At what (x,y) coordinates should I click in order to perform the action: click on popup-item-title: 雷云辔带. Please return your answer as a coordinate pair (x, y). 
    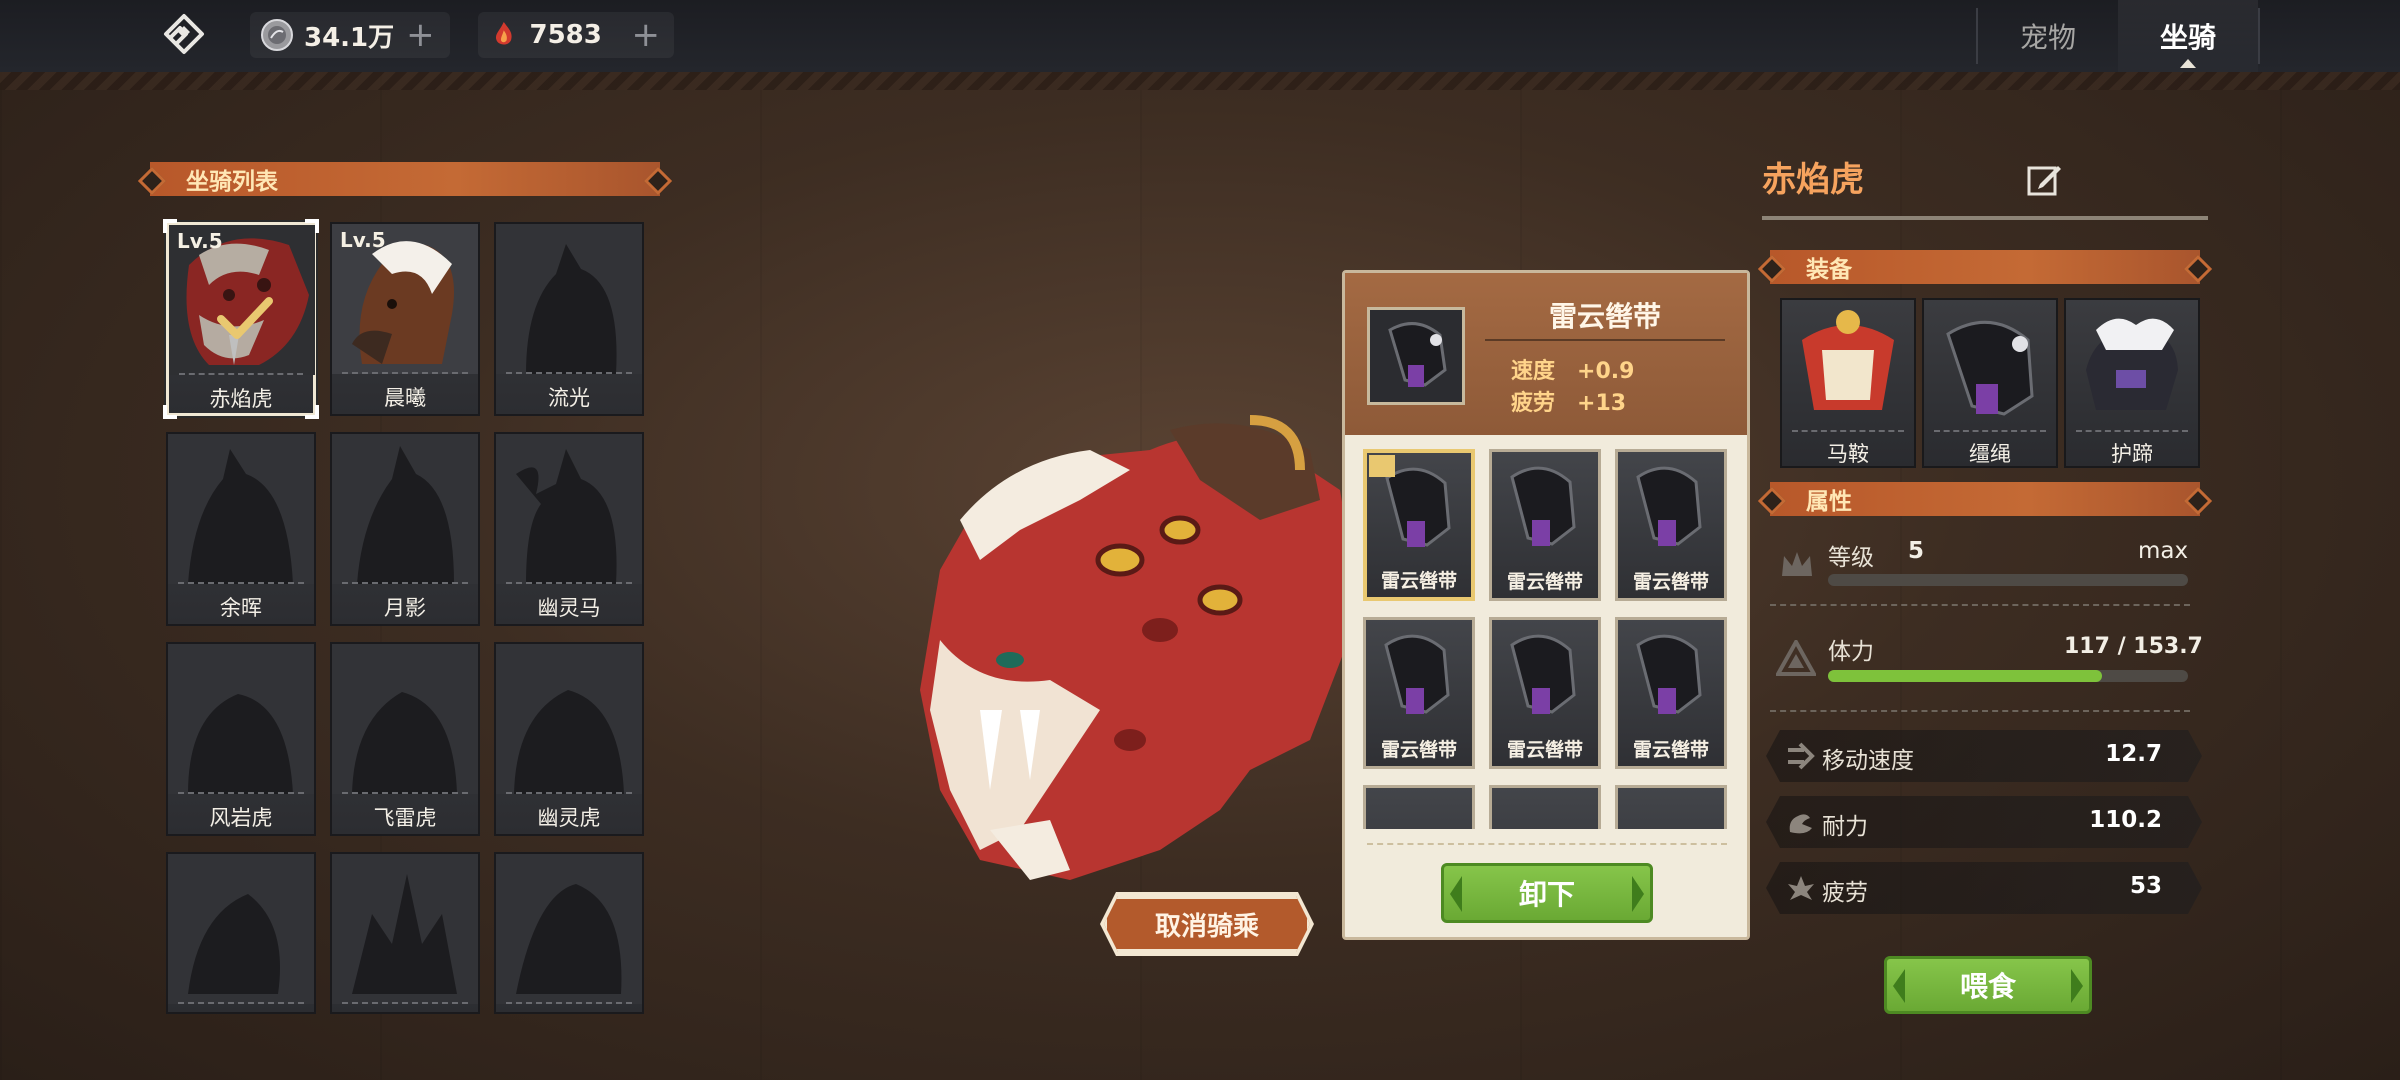
    Looking at the image, I should click on (1604, 316).